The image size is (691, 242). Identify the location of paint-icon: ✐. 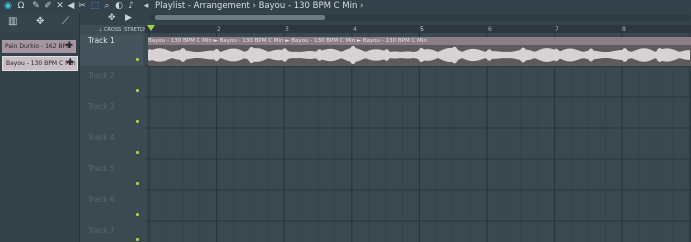
(48, 6).